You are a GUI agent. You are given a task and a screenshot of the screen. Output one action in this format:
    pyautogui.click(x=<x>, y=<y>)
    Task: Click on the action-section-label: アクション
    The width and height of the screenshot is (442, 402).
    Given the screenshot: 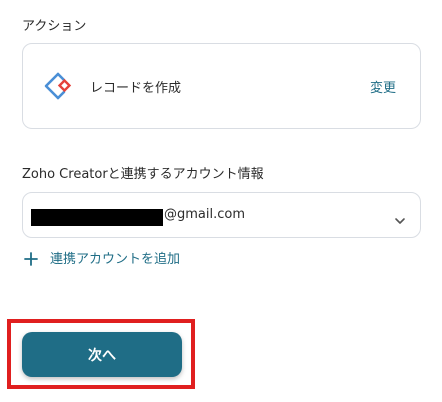 What is the action you would take?
    pyautogui.click(x=54, y=26)
    